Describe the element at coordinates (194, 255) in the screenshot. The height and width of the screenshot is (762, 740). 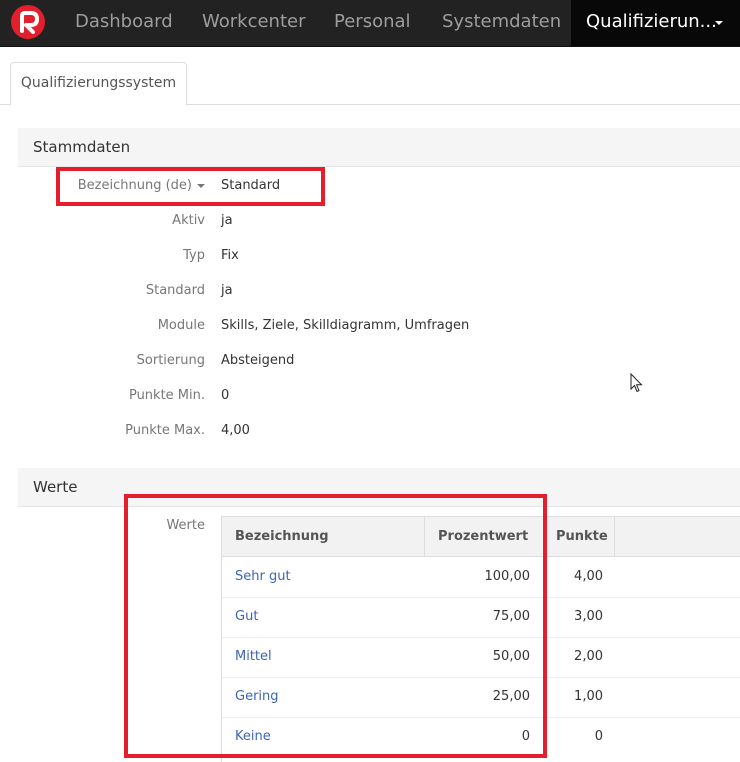
I see `field-label: Typ` at that location.